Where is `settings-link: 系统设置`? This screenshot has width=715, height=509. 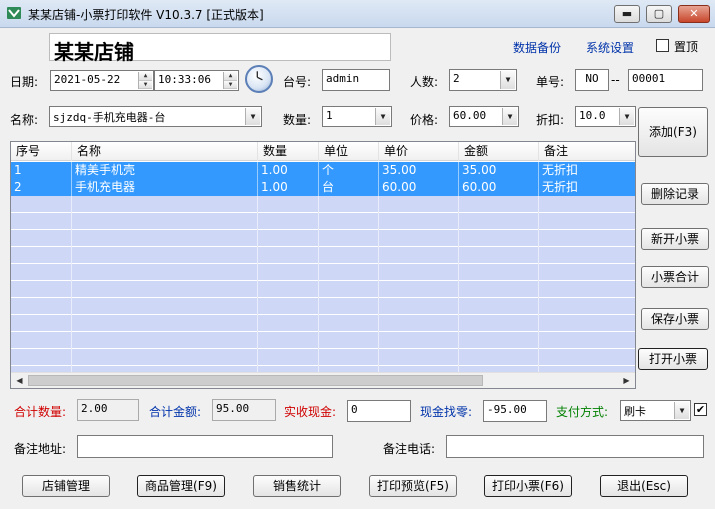
settings-link: 系统设置 is located at coordinates (610, 47).